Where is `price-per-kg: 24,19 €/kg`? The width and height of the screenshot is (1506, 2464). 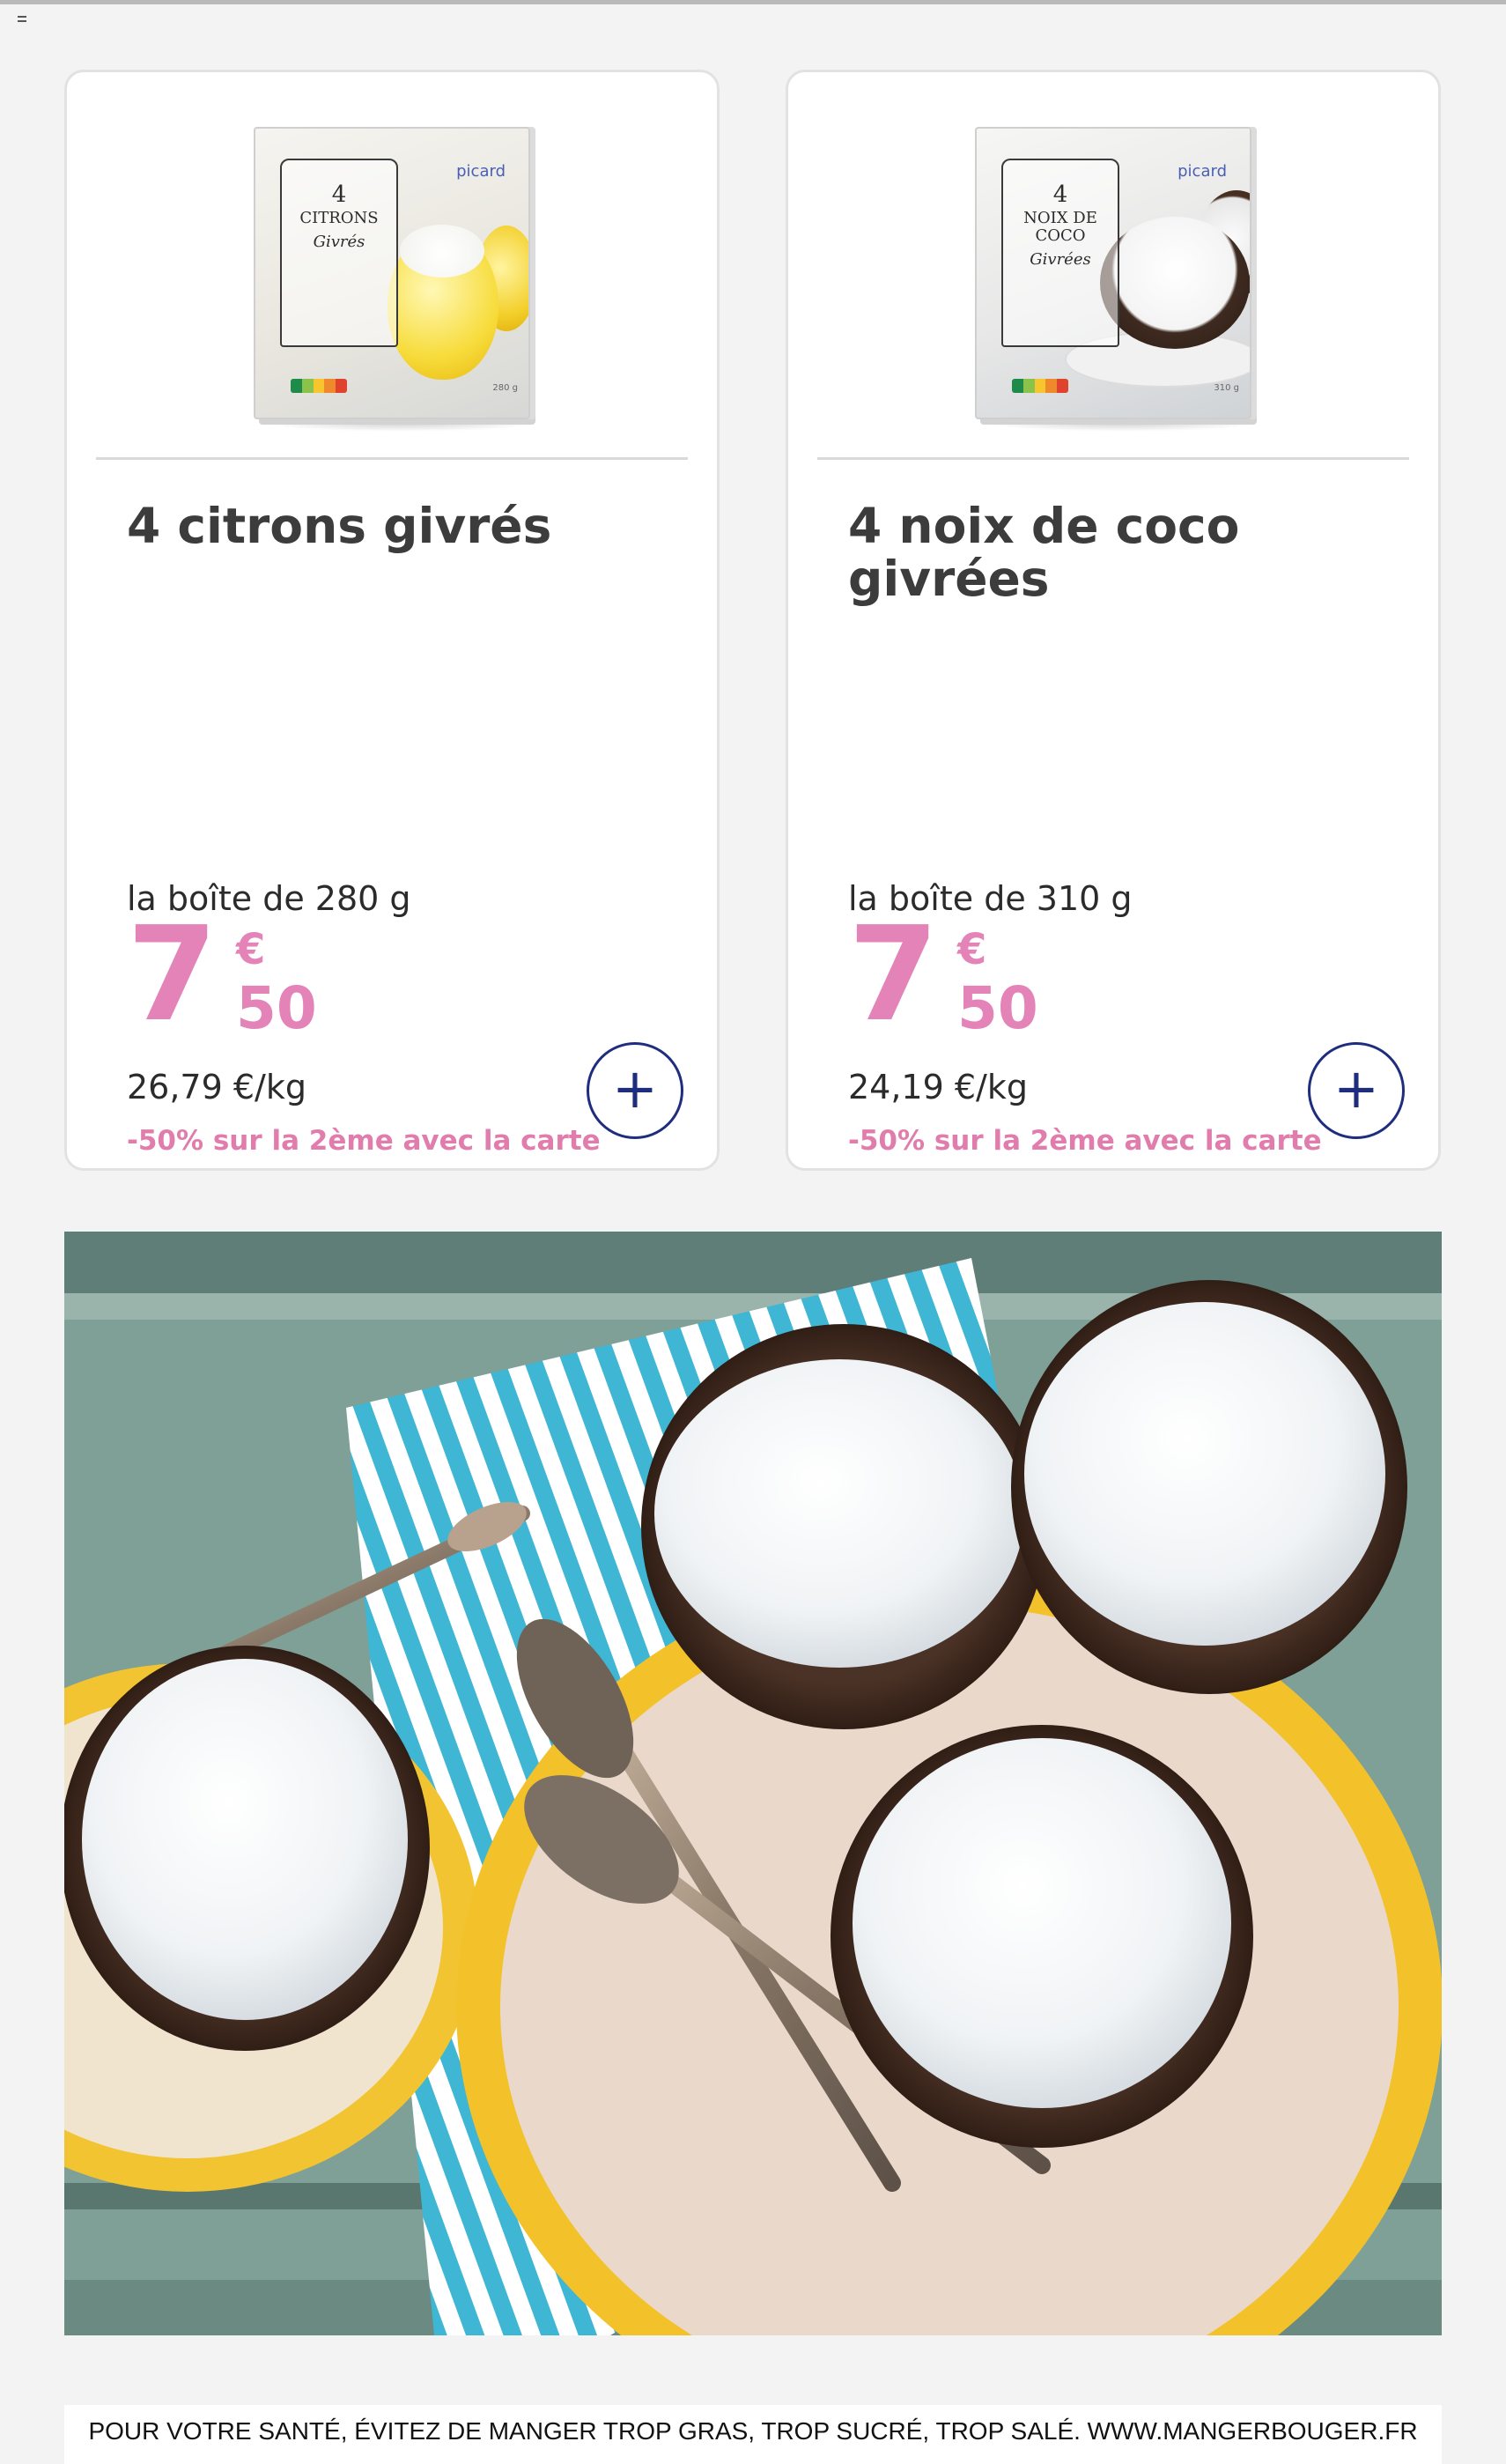
price-per-kg: 24,19 €/kg is located at coordinates (938, 1087).